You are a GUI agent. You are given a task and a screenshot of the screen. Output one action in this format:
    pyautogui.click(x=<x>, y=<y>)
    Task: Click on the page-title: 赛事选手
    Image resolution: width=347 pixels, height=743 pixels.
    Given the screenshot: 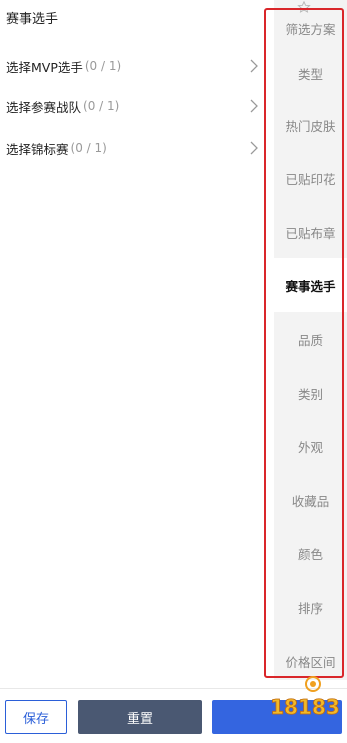 What is the action you would take?
    pyautogui.click(x=32, y=19)
    